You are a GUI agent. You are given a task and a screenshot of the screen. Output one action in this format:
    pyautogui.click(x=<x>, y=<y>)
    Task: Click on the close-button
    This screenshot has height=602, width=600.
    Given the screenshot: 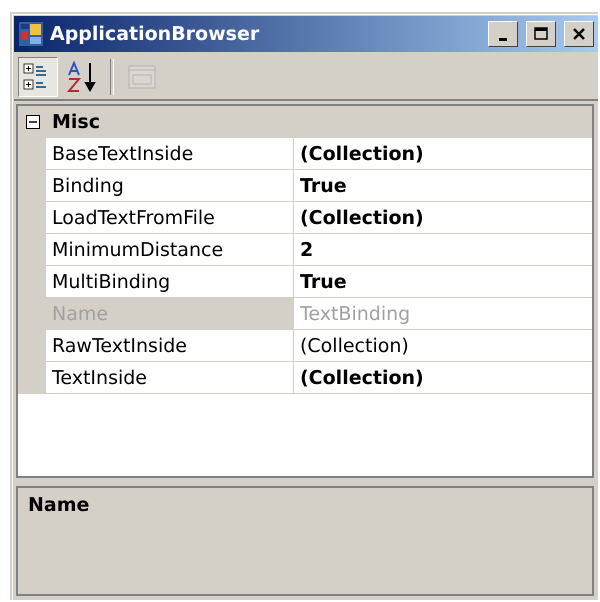 What is the action you would take?
    pyautogui.click(x=579, y=34)
    